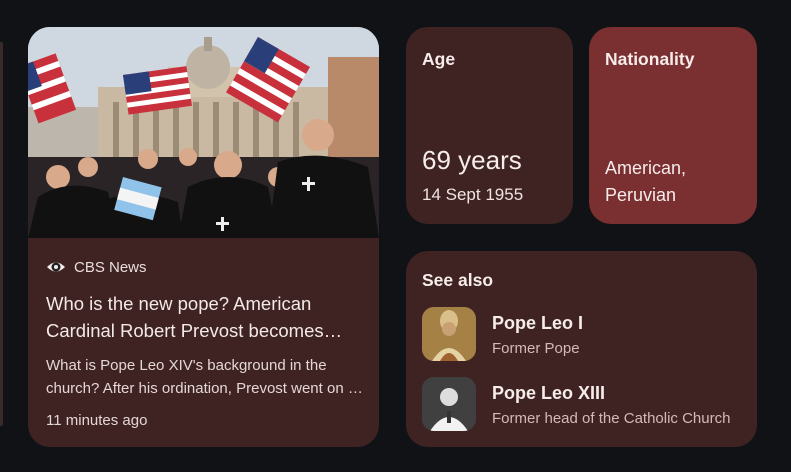 Image resolution: width=791 pixels, height=472 pixels. What do you see at coordinates (549, 393) in the screenshot?
I see `see-also-name: Pope Leo XIII` at bounding box center [549, 393].